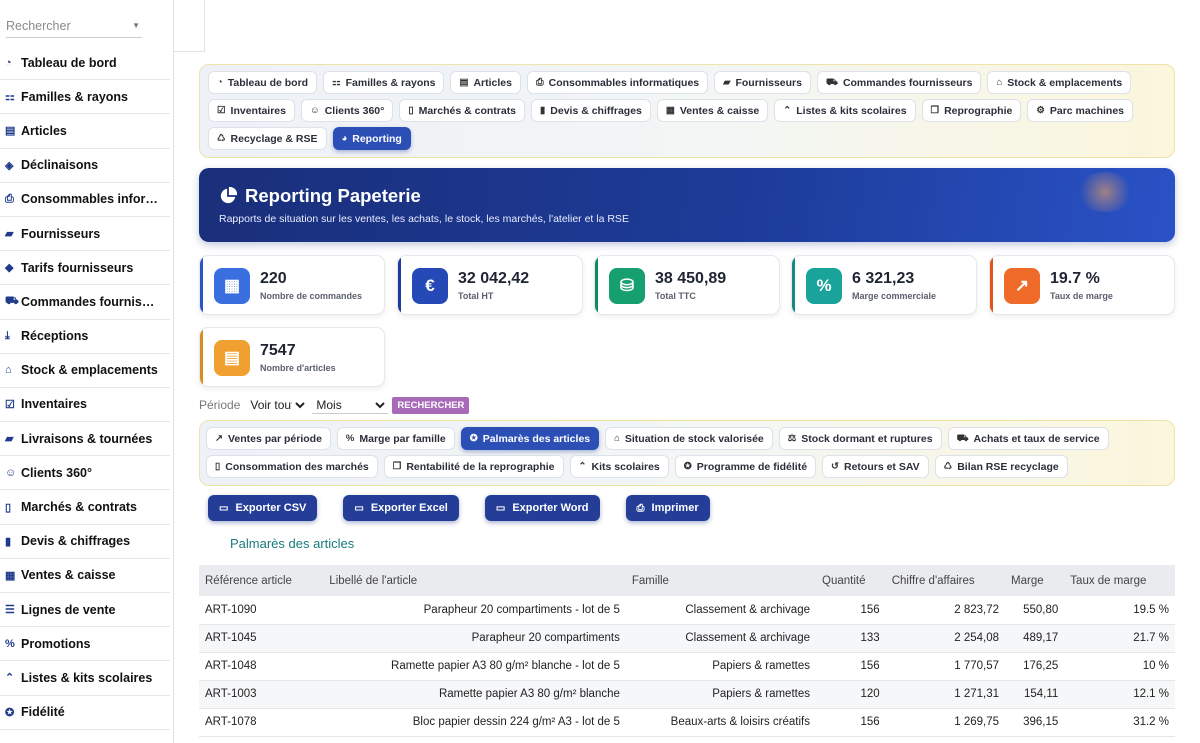 This screenshot has height=743, width=1200. I want to click on report-tab-bilan-rse-recyclage: ♺ Bilan RSE recyclage, so click(1001, 466).